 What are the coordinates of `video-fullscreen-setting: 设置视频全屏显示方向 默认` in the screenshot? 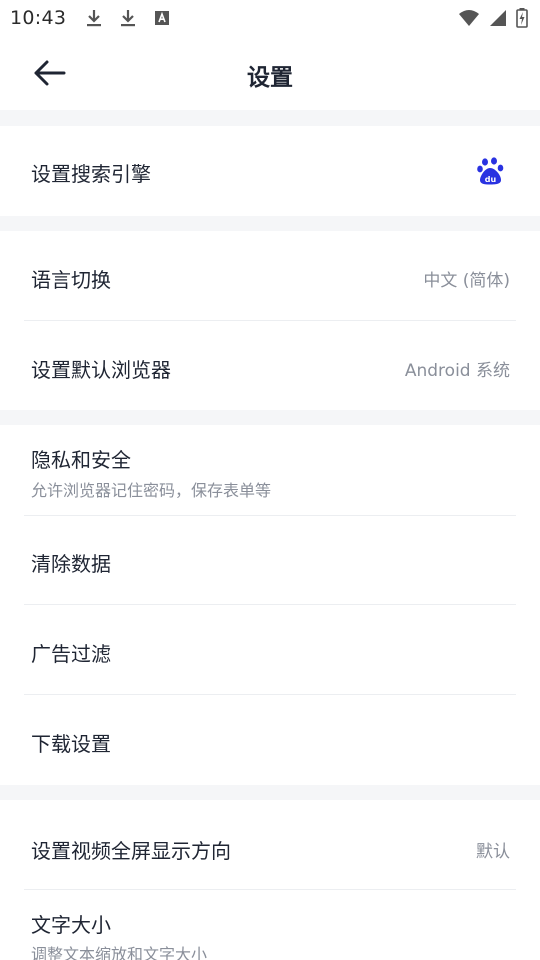 It's located at (270, 844).